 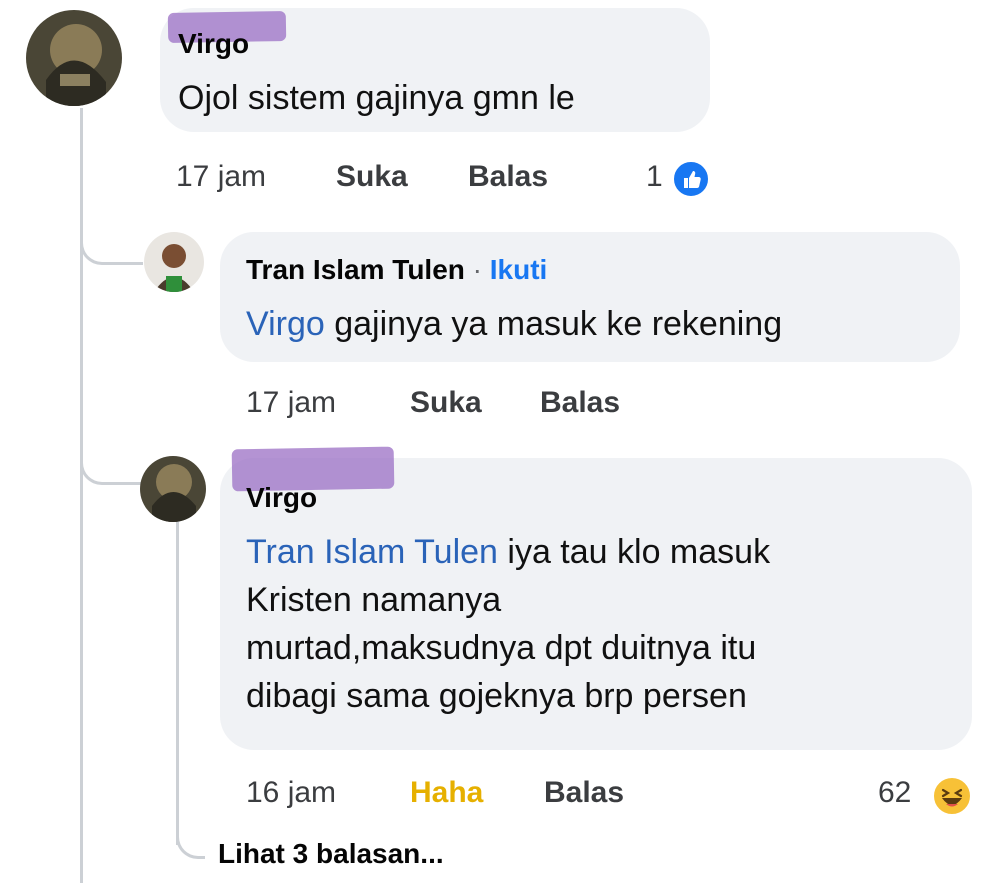 What do you see at coordinates (355, 269) in the screenshot?
I see `reply-author: Tran Islam Tulen` at bounding box center [355, 269].